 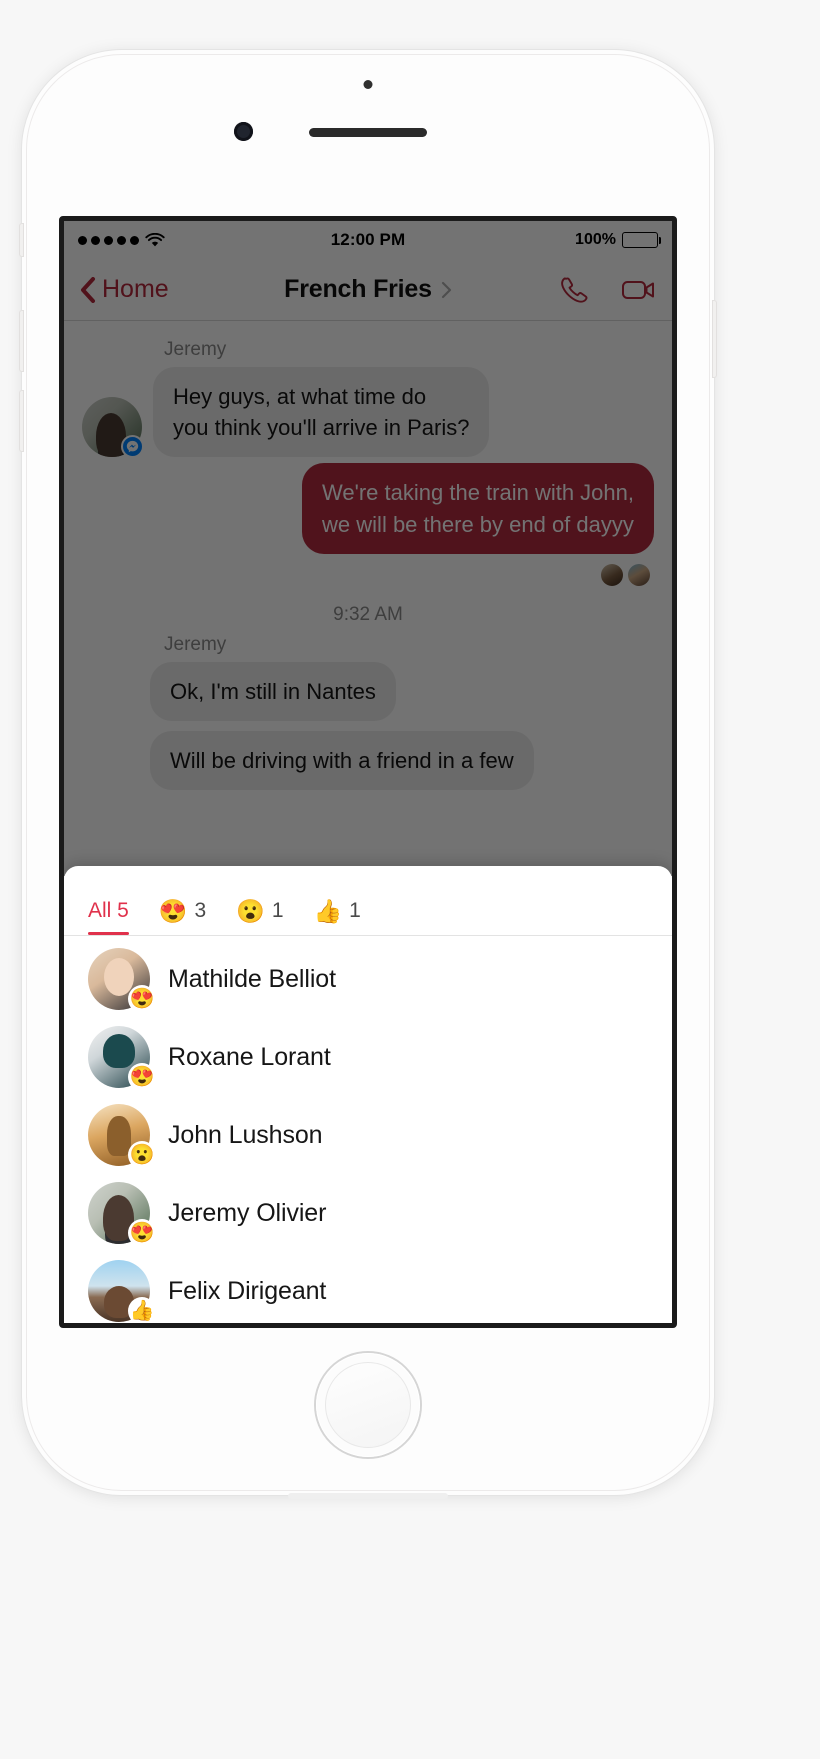 I want to click on volume-down-button, so click(x=21, y=421).